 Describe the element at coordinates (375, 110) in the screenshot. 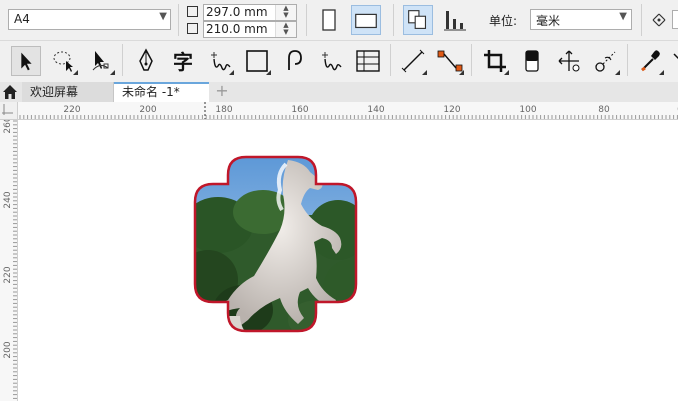

I see `ruler-label: 140` at that location.